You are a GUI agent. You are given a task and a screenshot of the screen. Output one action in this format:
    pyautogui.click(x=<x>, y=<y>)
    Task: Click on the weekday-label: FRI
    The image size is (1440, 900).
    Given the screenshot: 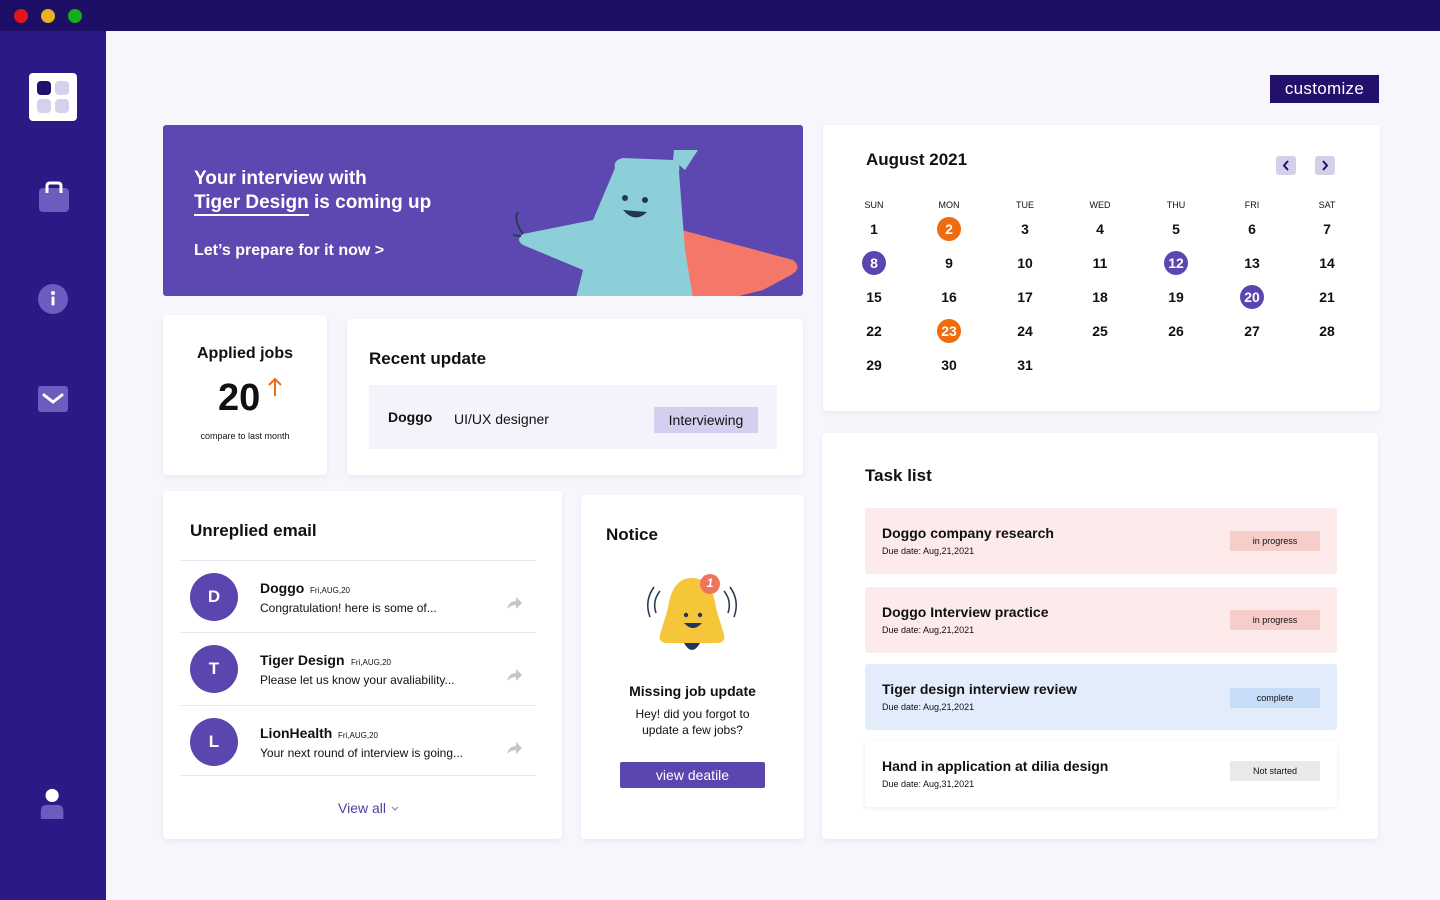 What is the action you would take?
    pyautogui.click(x=1252, y=205)
    